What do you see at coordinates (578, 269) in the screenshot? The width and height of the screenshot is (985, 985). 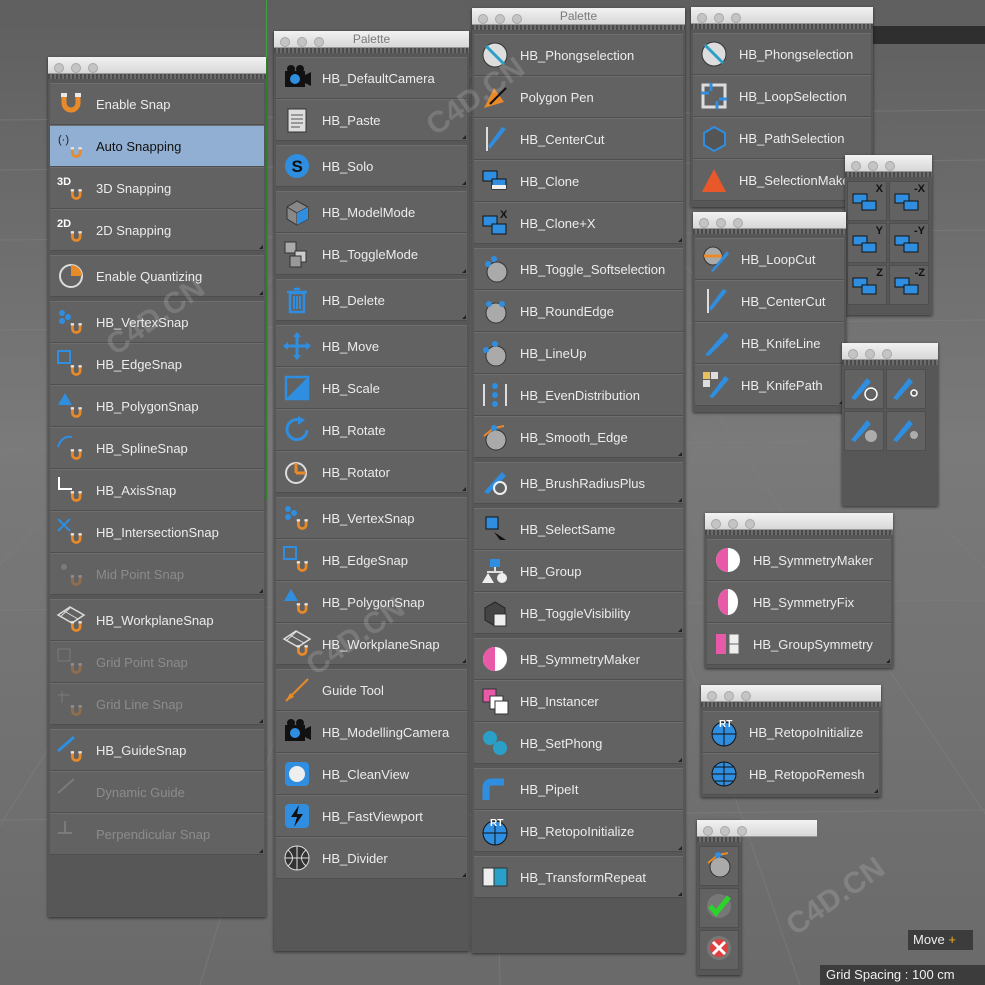 I see `hb-toggle-softselection-button: HB_Toggle_Softselection` at bounding box center [578, 269].